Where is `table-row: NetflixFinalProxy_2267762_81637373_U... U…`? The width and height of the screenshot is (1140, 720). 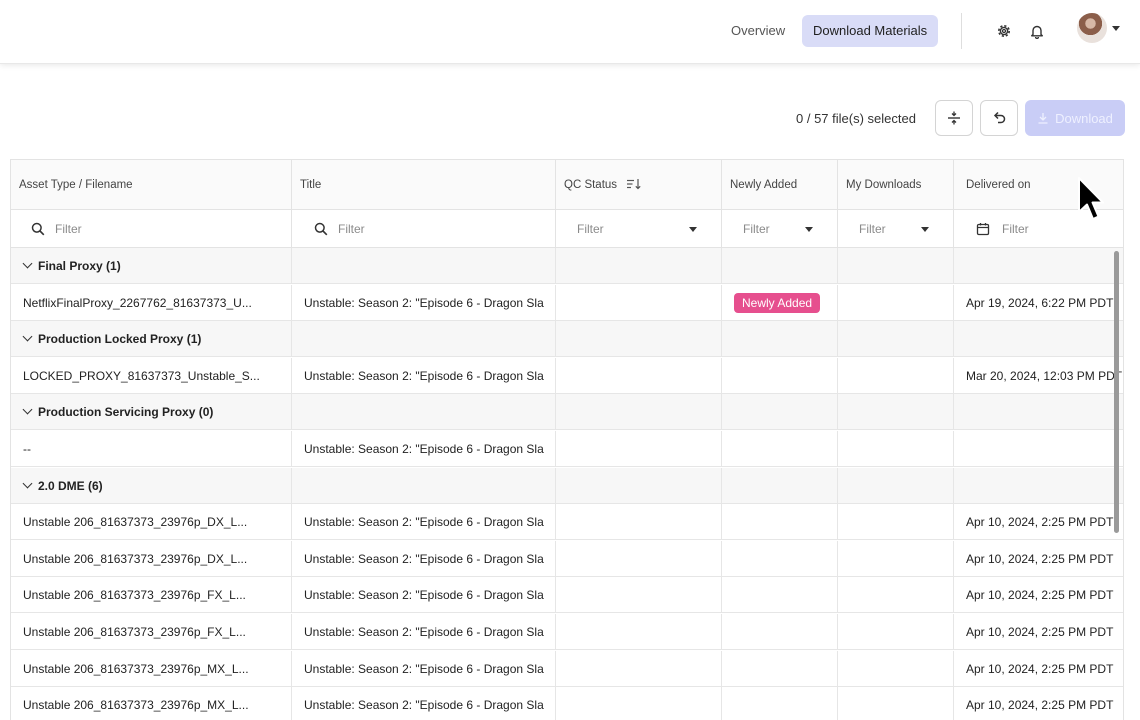 table-row: NetflixFinalProxy_2267762_81637373_U... U… is located at coordinates (567, 302).